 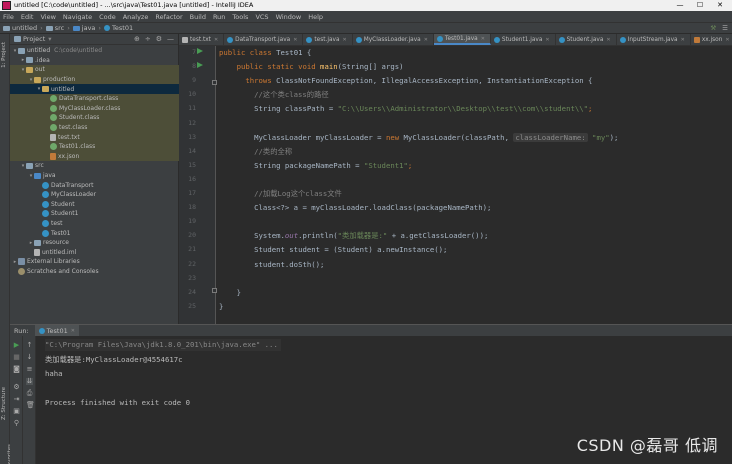 I want to click on maximize-button: ☐, so click(x=700, y=5).